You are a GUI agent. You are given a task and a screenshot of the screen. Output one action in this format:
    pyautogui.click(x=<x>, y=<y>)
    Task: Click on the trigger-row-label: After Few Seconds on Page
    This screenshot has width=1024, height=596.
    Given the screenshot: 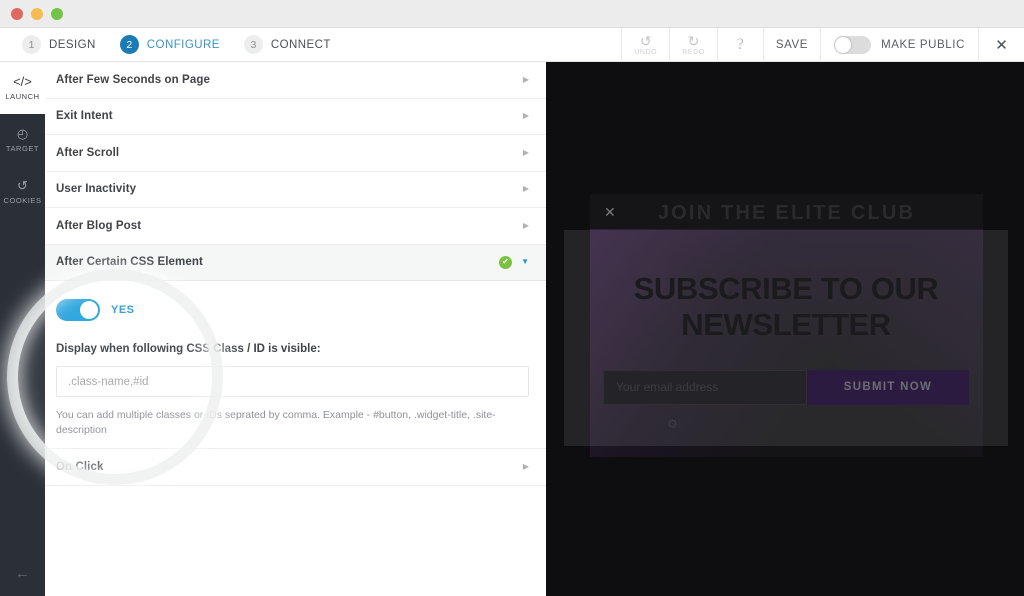 What is the action you would take?
    pyautogui.click(x=133, y=79)
    